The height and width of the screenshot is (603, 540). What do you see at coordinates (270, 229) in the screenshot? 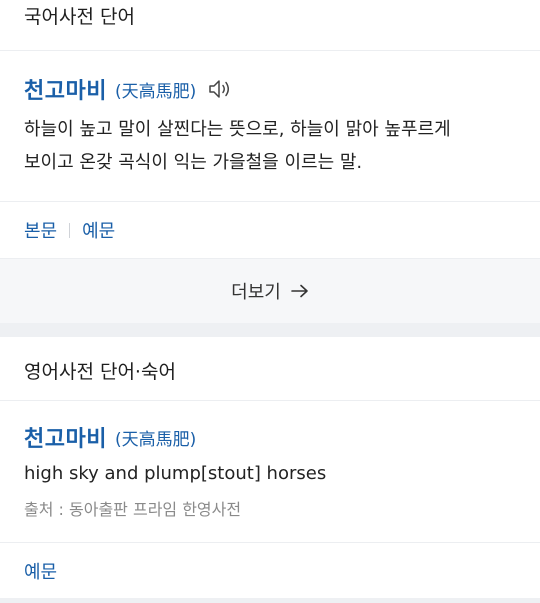
I see `korean-dict-links: 본문 예문` at bounding box center [270, 229].